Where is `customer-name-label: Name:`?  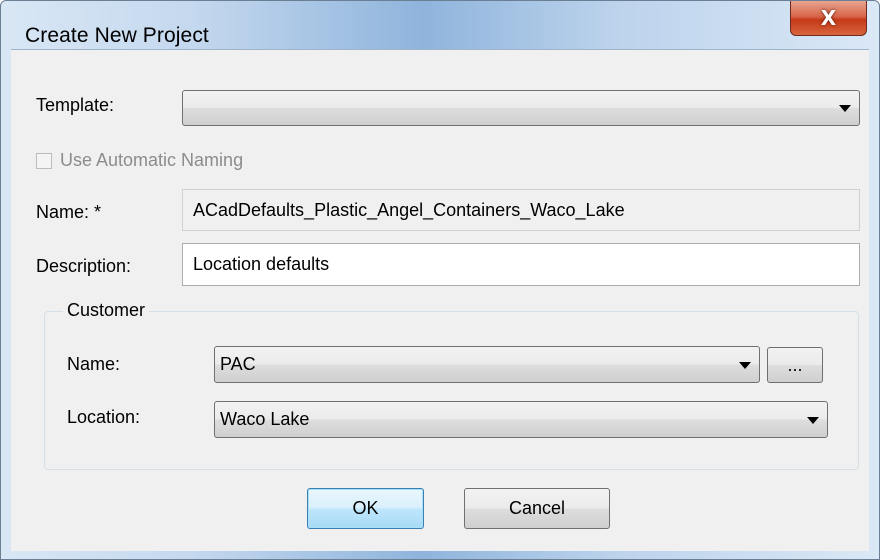 customer-name-label: Name: is located at coordinates (94, 364).